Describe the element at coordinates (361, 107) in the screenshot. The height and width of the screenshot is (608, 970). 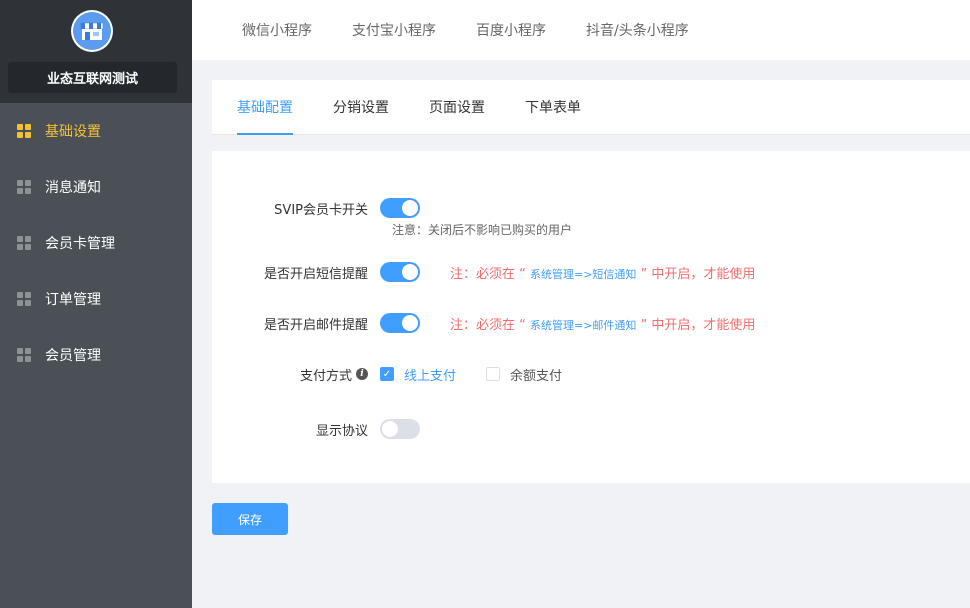
I see `tab-distribution-settings: 分销设置` at that location.